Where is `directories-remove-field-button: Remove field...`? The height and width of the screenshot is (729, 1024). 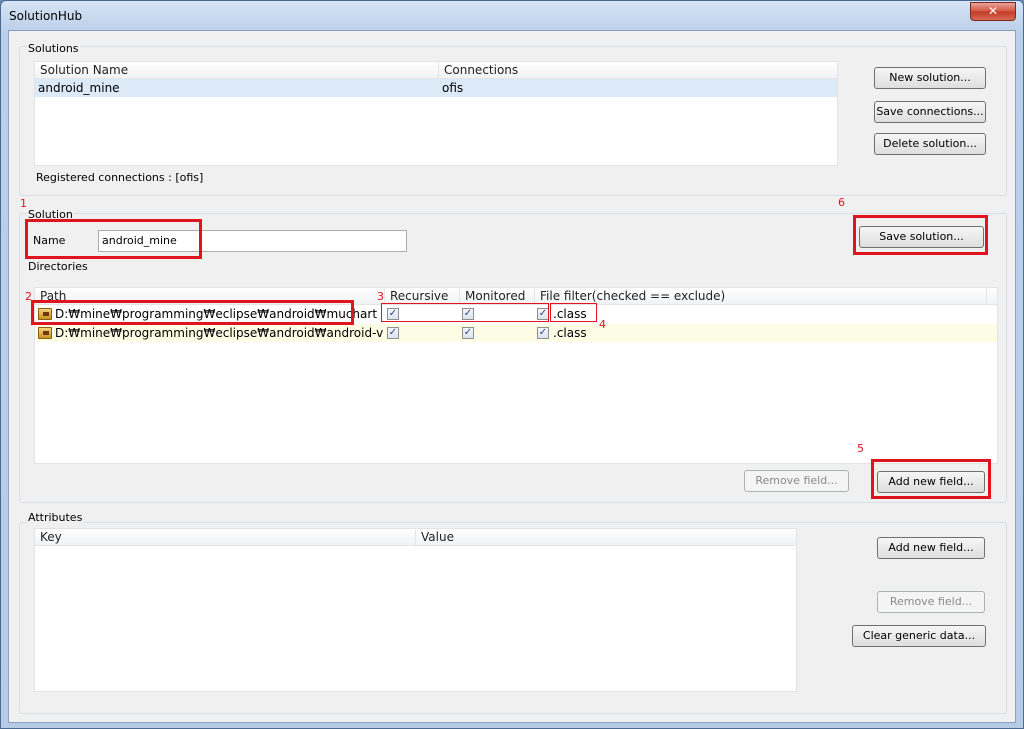 directories-remove-field-button: Remove field... is located at coordinates (796, 481).